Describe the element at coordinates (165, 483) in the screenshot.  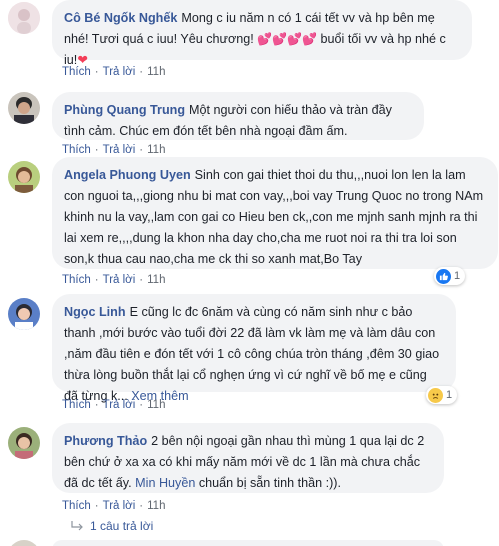
I see `mention-link: Min Huyền` at that location.